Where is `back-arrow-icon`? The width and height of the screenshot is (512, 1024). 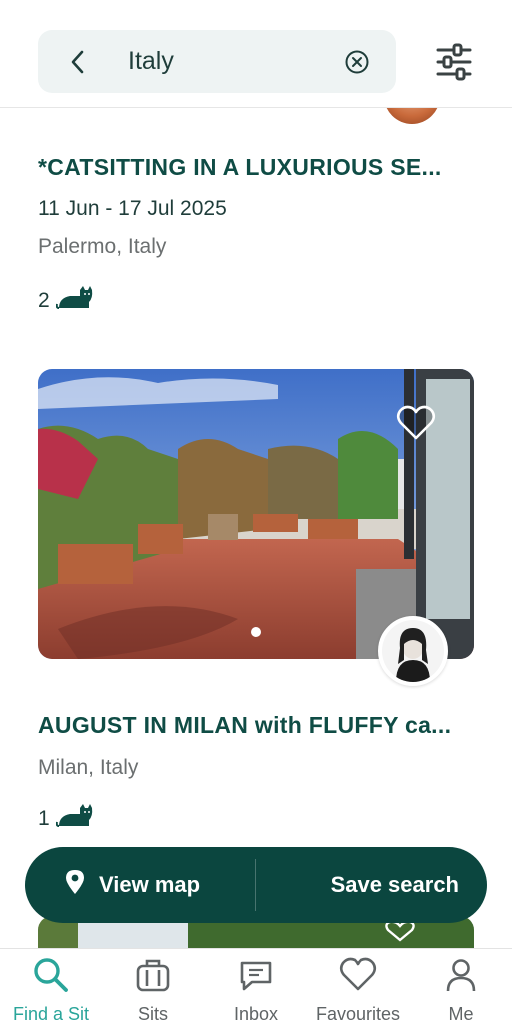 back-arrow-icon is located at coordinates (78, 62).